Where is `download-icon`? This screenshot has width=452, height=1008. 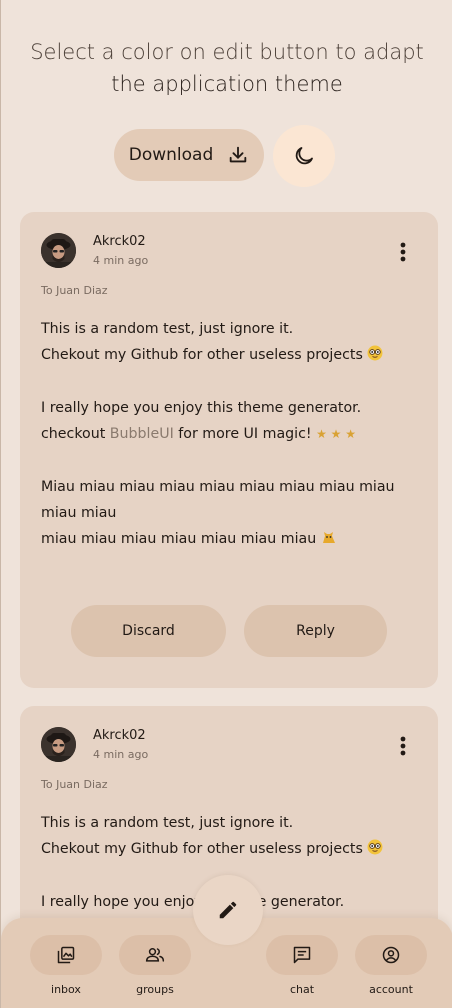
download-icon is located at coordinates (238, 154).